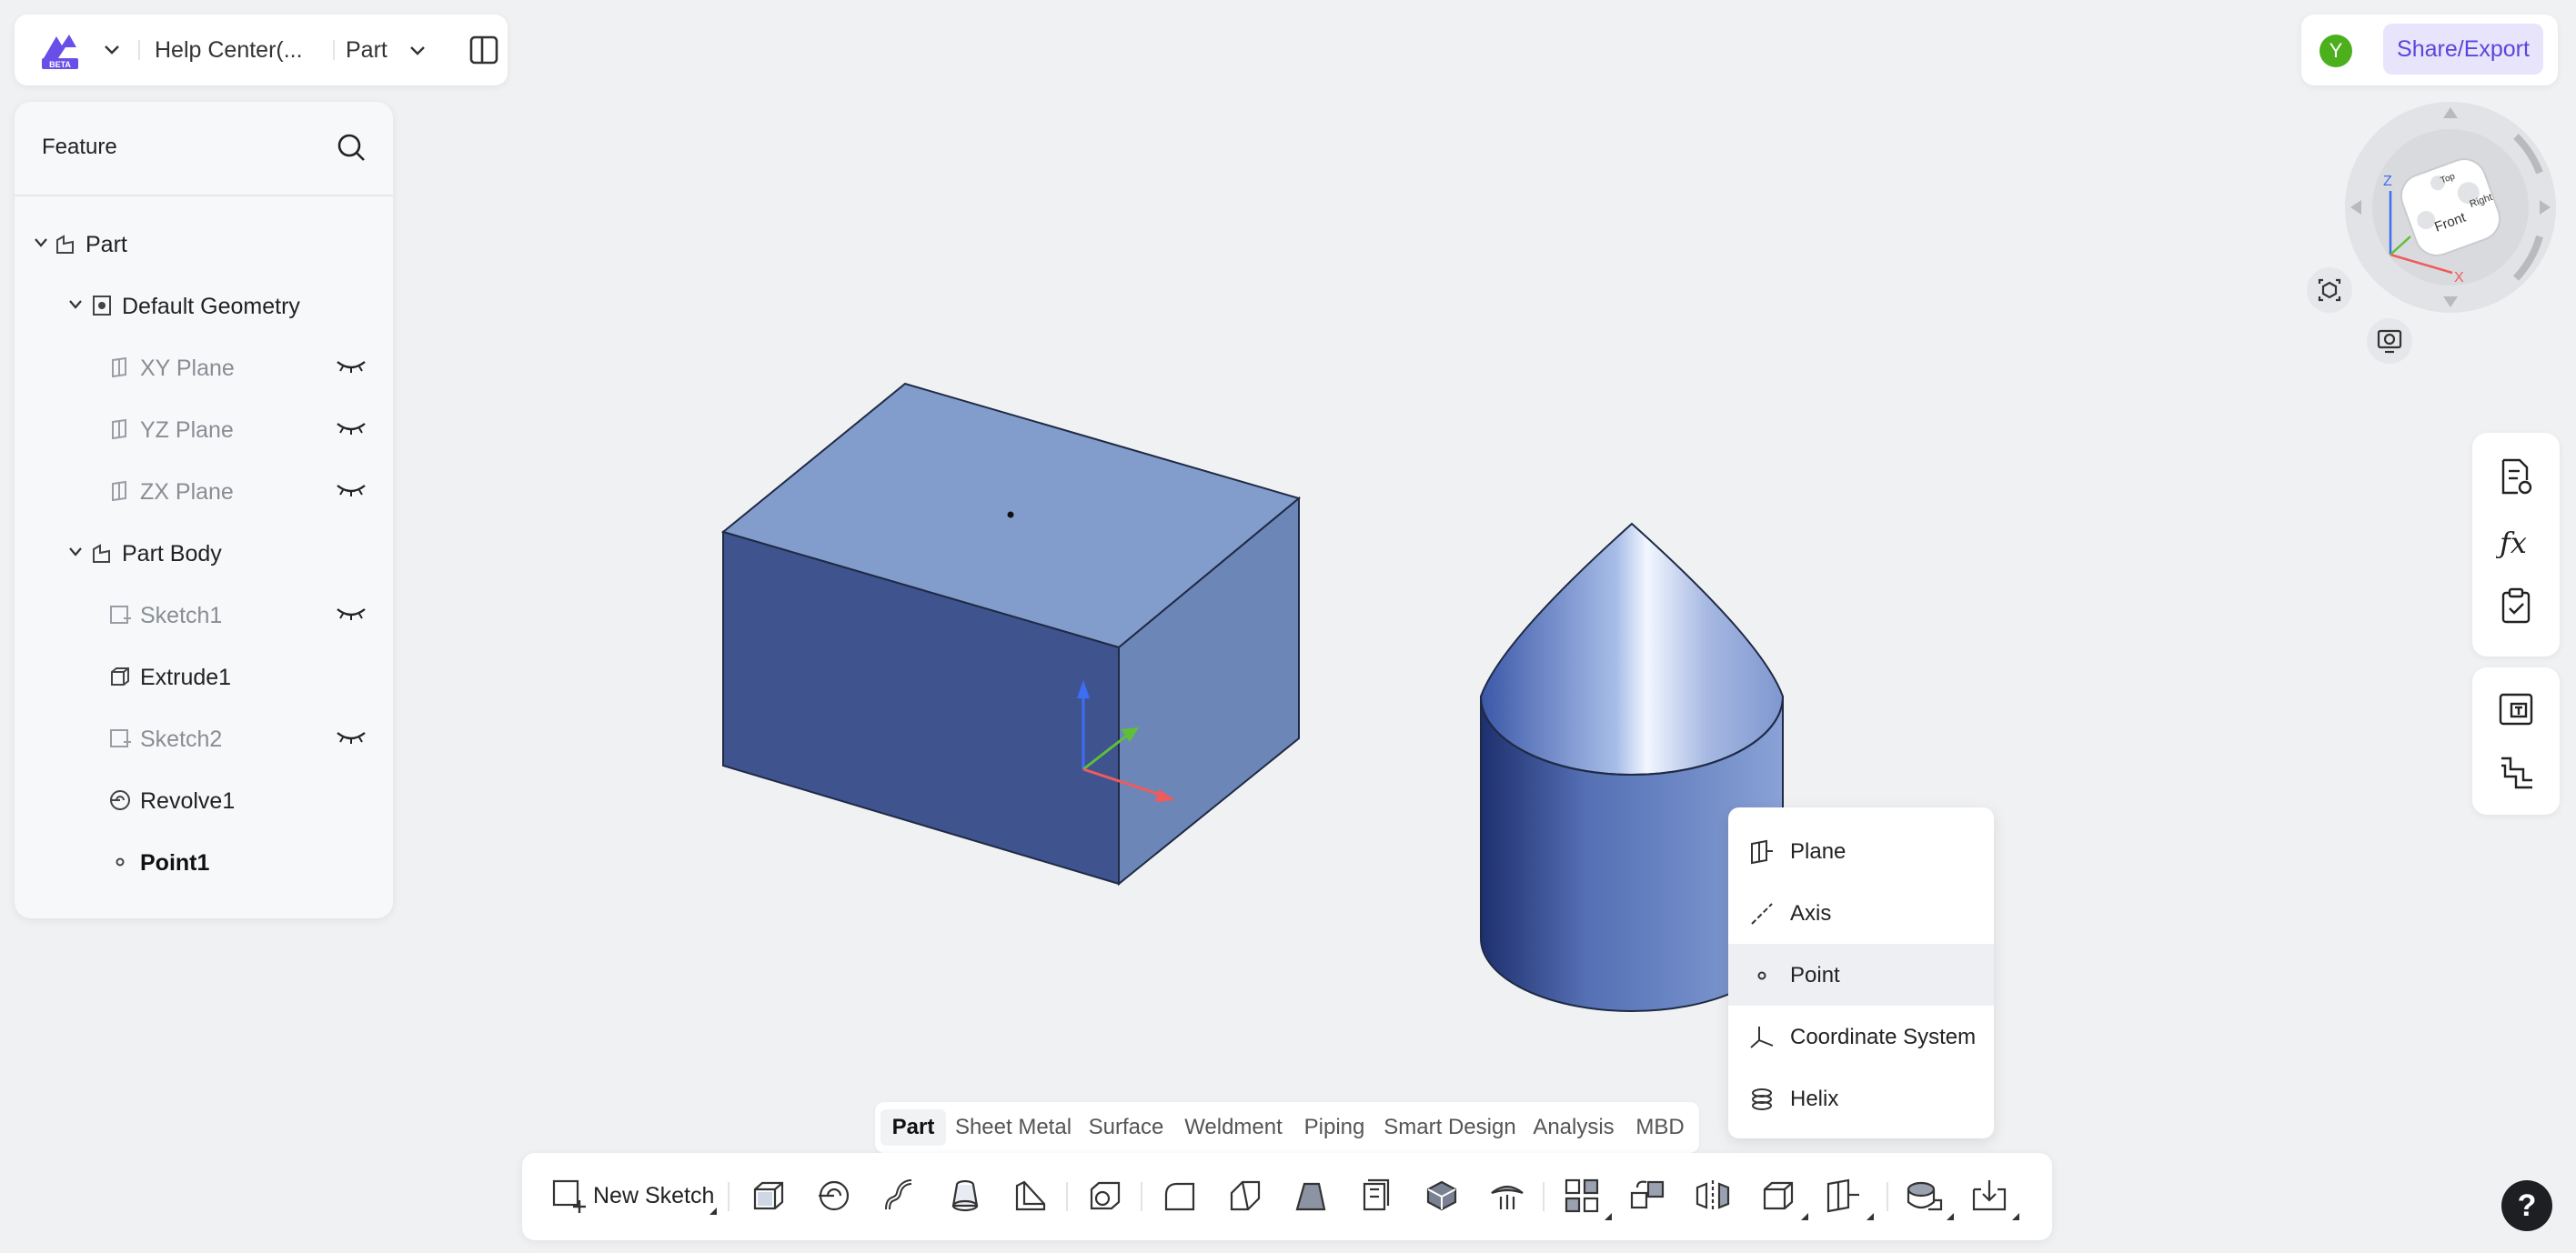 The image size is (2576, 1253). I want to click on extrude-icon, so click(769, 1196).